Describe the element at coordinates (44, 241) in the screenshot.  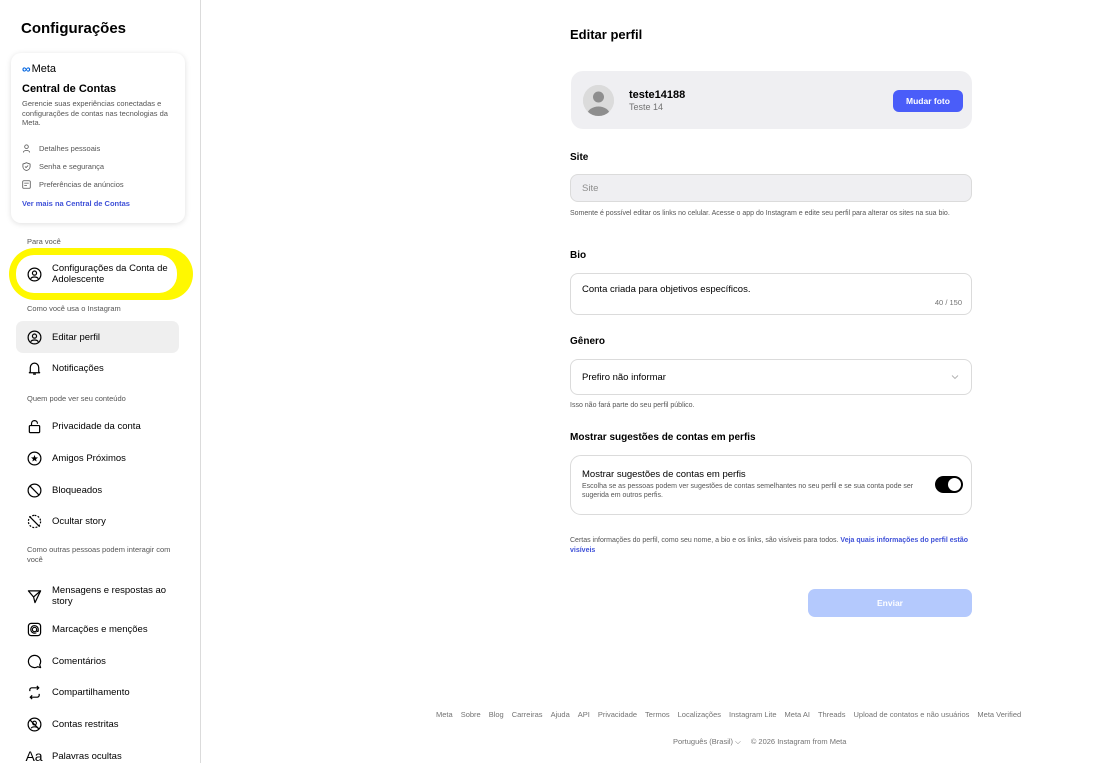
I see `section-for-you: Para você` at that location.